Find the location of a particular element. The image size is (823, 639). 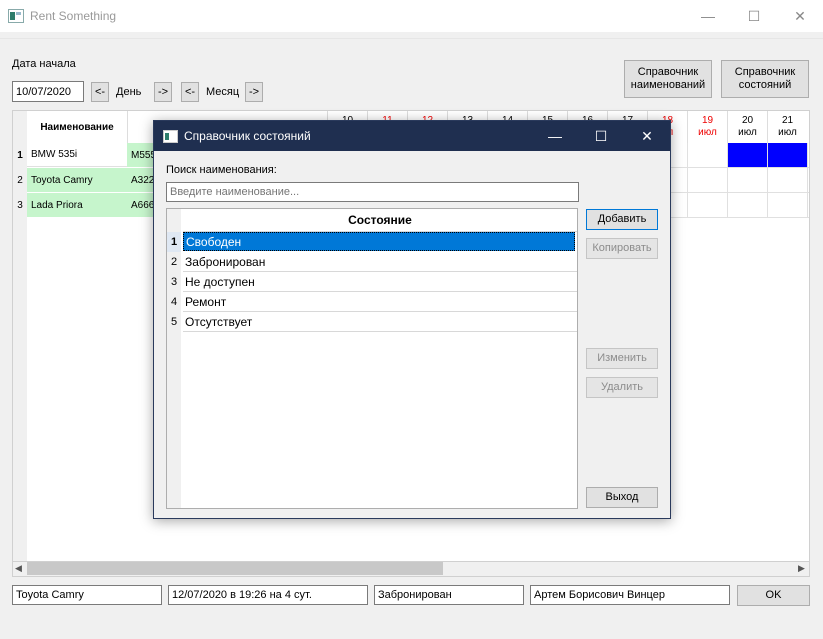

scrollbar-thumb is located at coordinates (235, 568).